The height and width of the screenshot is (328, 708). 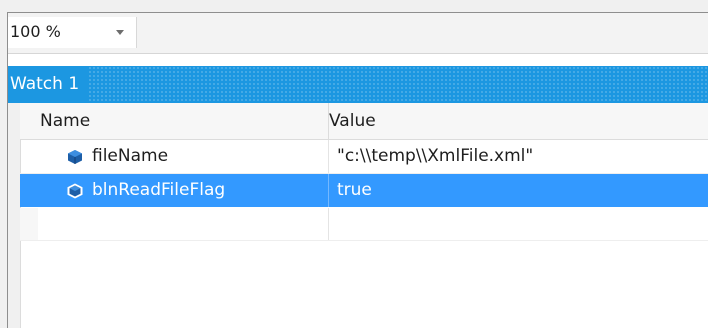 What do you see at coordinates (358, 84) in the screenshot?
I see `watch-tab-header: Watch 1` at bounding box center [358, 84].